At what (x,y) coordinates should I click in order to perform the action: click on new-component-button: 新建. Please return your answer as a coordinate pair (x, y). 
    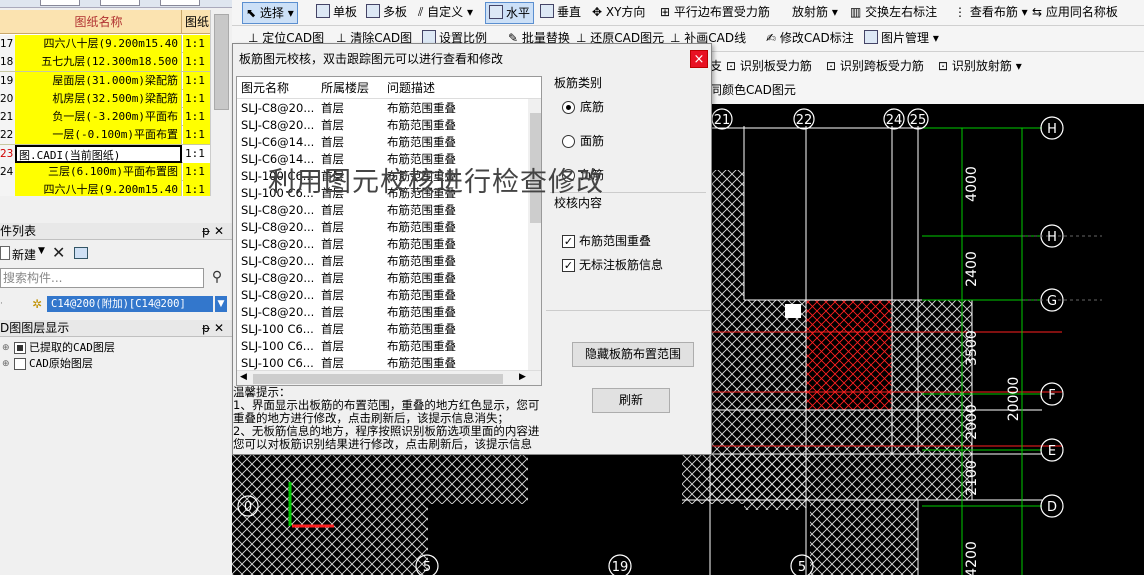
    Looking at the image, I should click on (24, 254).